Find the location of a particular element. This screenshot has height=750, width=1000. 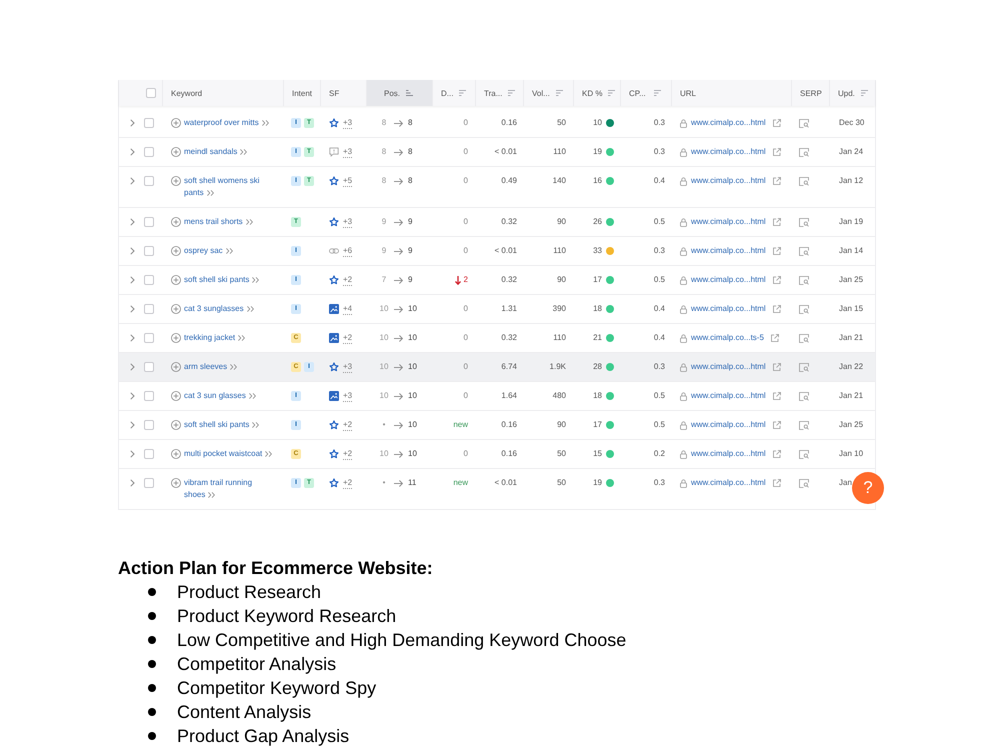

keyword-link: osprey sac is located at coordinates (208, 251).